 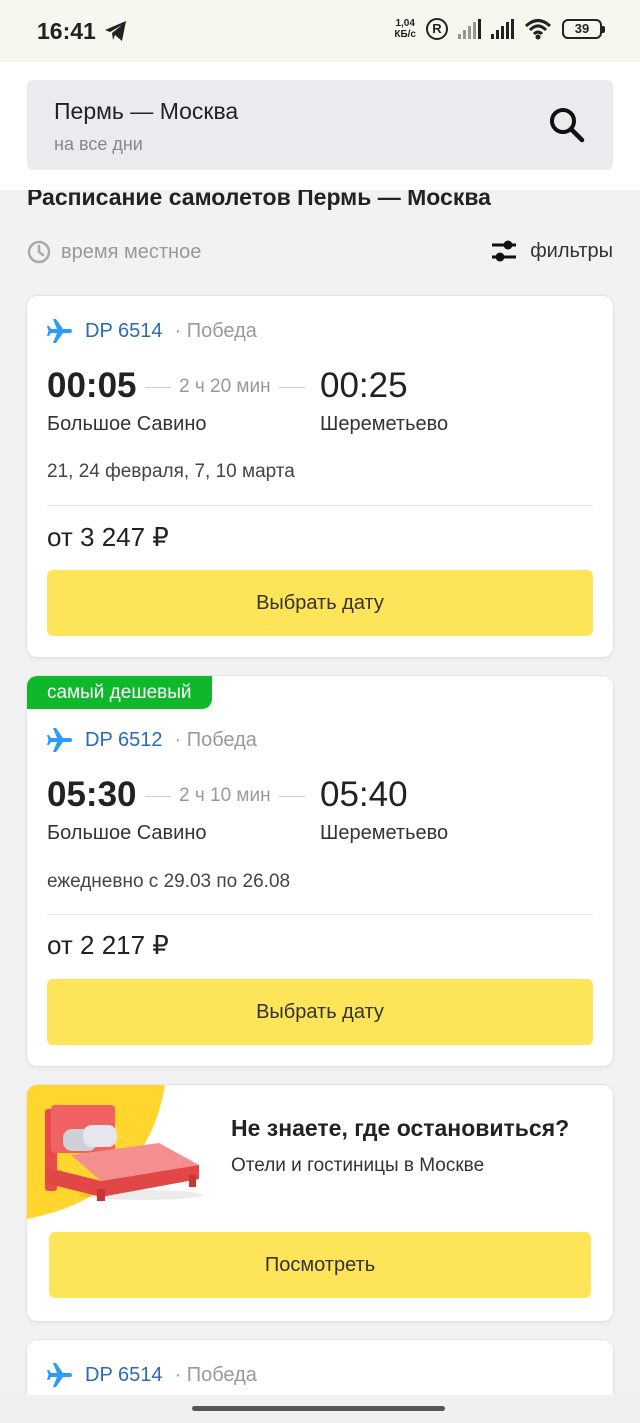 What do you see at coordinates (358, 1165) in the screenshot?
I see `promo-subtitle: Отели и гостиницы в Москве` at bounding box center [358, 1165].